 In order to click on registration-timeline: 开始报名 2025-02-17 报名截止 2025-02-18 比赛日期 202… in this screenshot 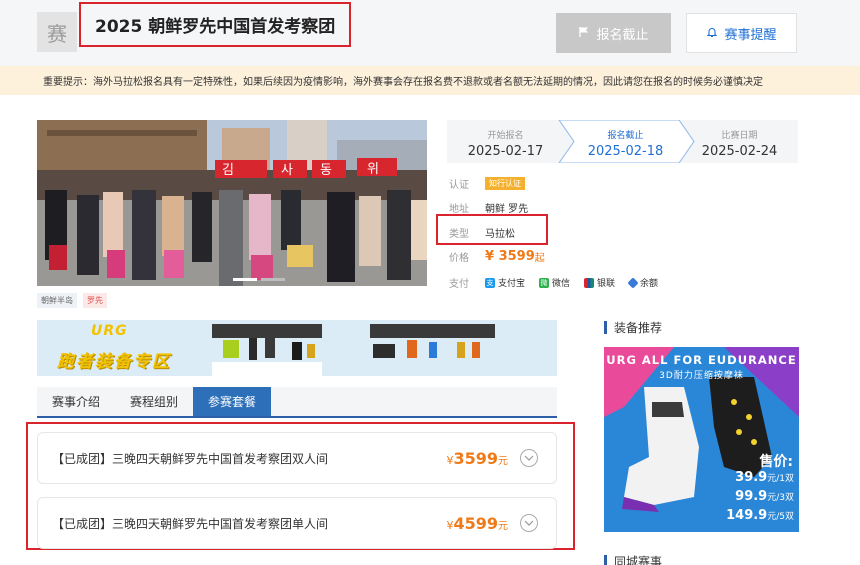, I will do `click(622, 141)`.